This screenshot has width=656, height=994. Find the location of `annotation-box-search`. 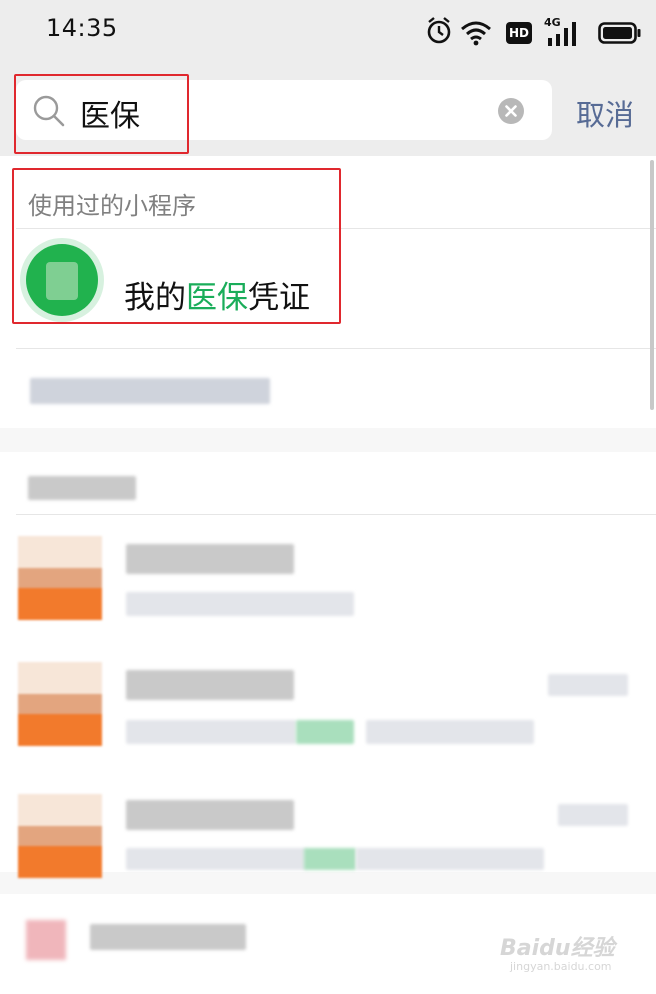

annotation-box-search is located at coordinates (101, 114).